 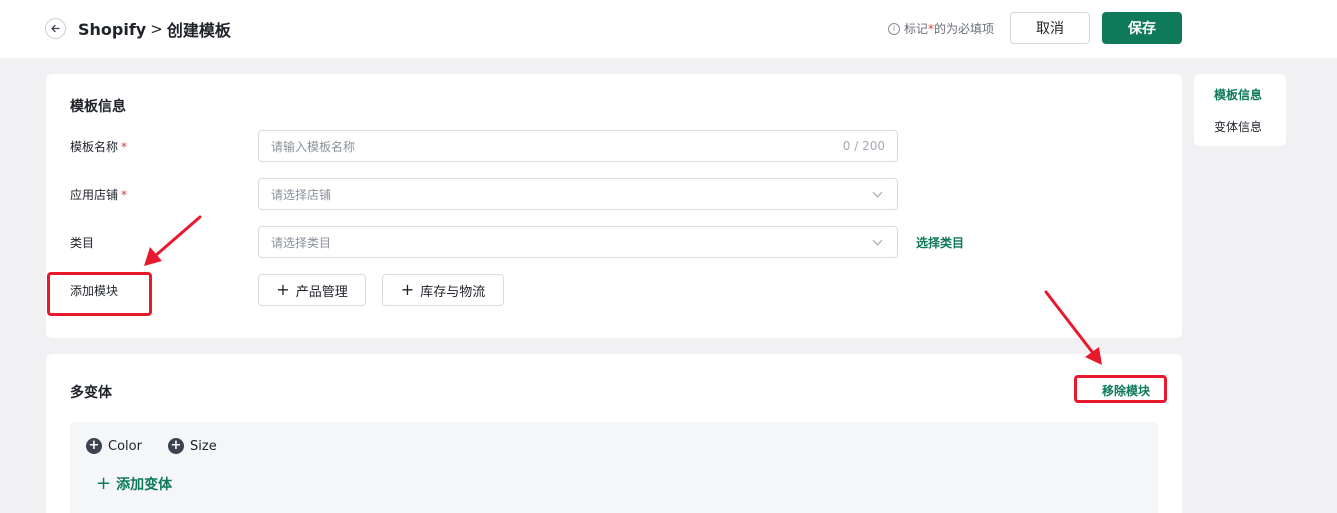 I want to click on store-label-text: 应用店铺, so click(x=94, y=195).